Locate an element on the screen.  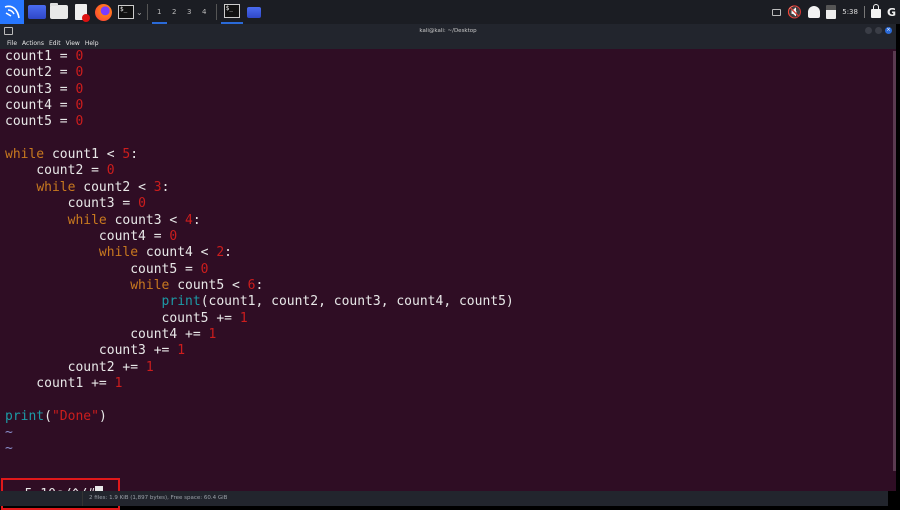
code-line: count2 += 1 is located at coordinates (79, 368).